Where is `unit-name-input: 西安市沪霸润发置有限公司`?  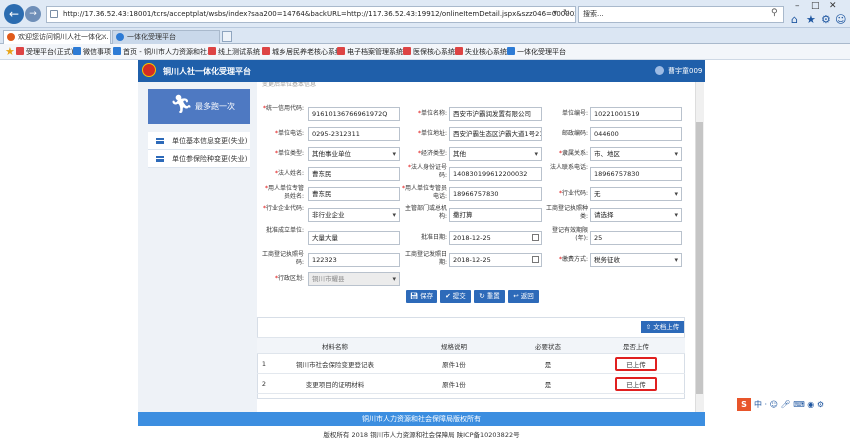 unit-name-input: 西安市沪霸润发置有限公司 is located at coordinates (495, 114).